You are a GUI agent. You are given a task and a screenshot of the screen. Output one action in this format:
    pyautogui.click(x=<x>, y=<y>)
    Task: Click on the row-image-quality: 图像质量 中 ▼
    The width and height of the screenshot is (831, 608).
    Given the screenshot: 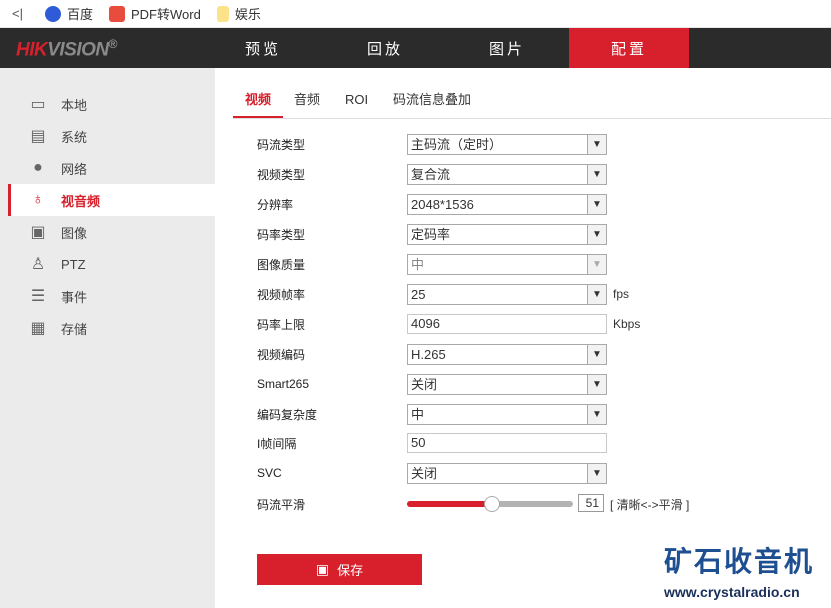 What is the action you would take?
    pyautogui.click(x=507, y=264)
    